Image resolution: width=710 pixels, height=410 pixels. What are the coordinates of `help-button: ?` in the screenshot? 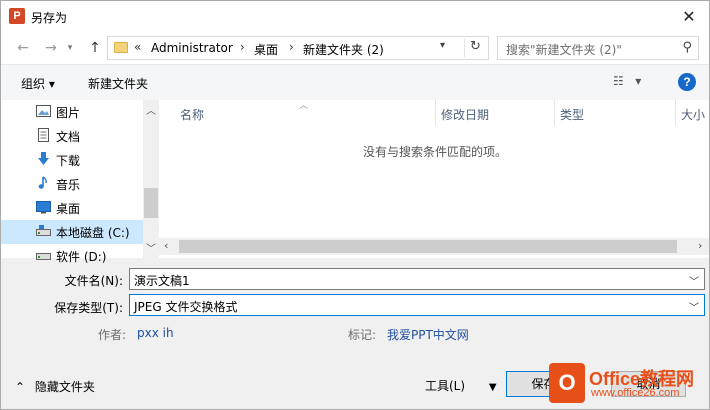 It's located at (687, 82).